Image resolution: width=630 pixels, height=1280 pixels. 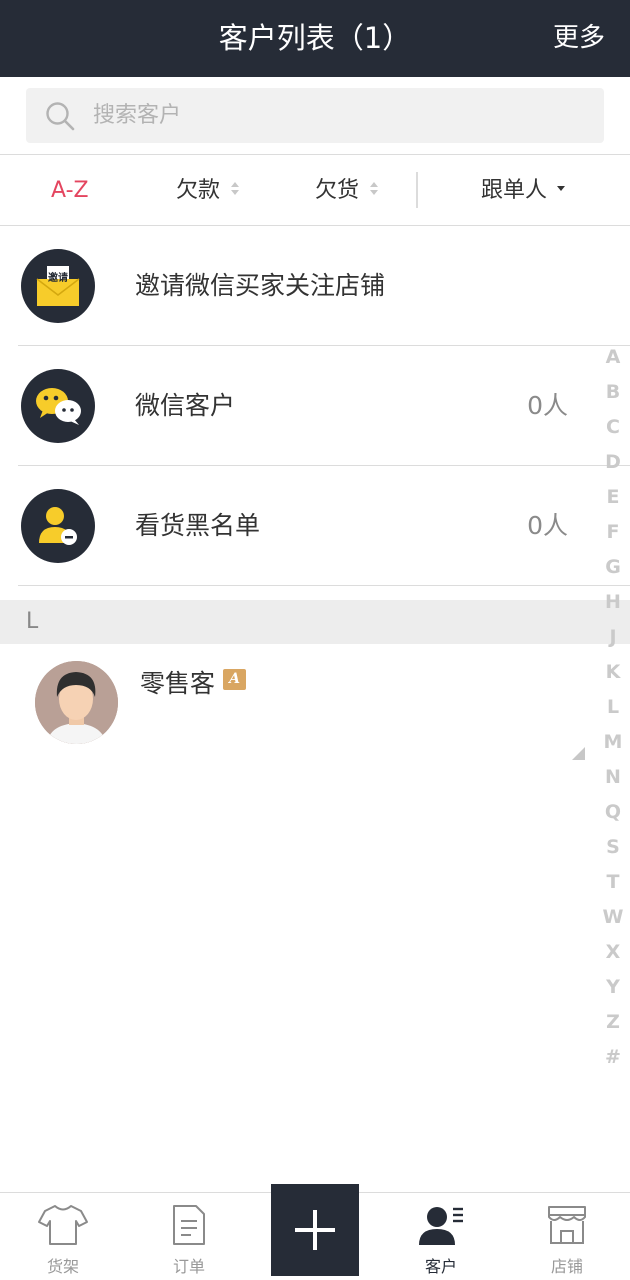 I want to click on index-letter: Z, so click(x=613, y=1022).